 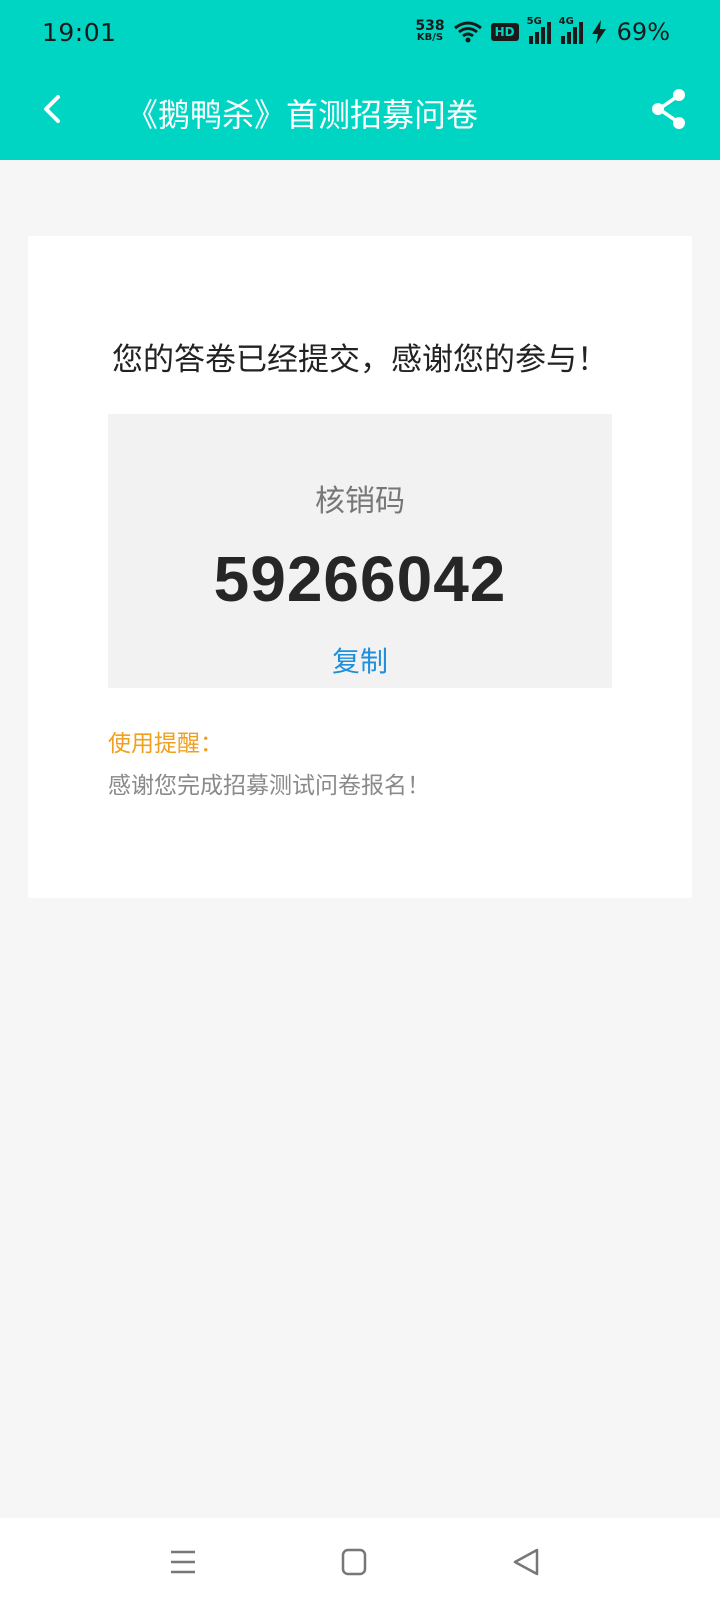 I want to click on system-nav-bar, so click(x=360, y=1561).